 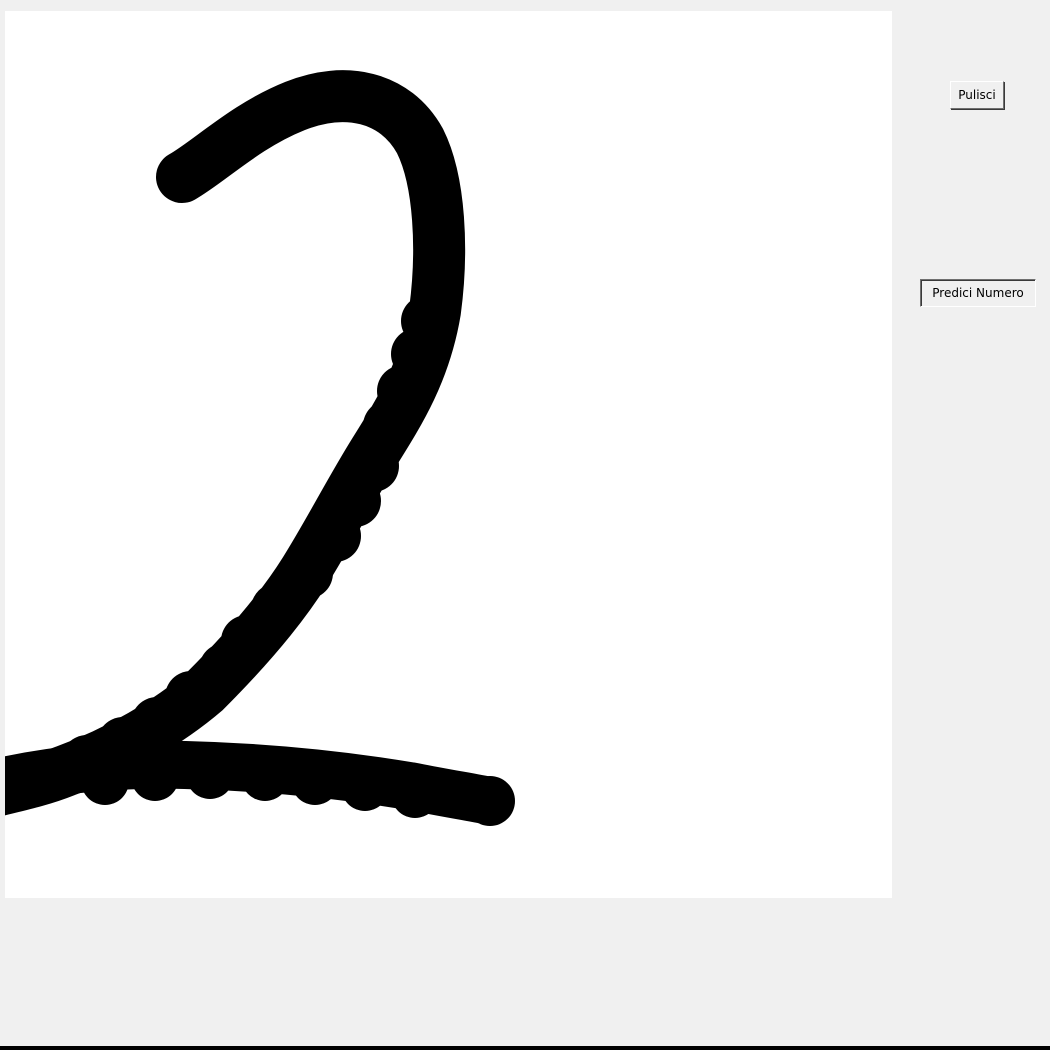 What do you see at coordinates (525, 1048) in the screenshot?
I see `bottom-border` at bounding box center [525, 1048].